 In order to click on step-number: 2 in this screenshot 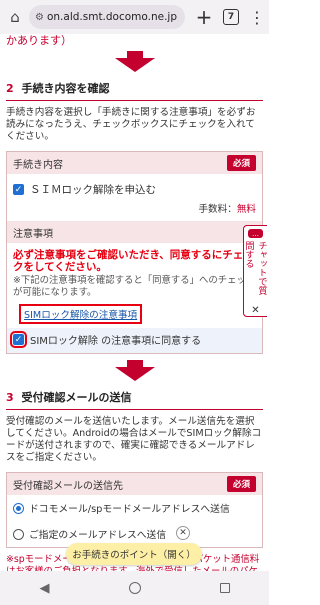, I will do `click(10, 88)`.